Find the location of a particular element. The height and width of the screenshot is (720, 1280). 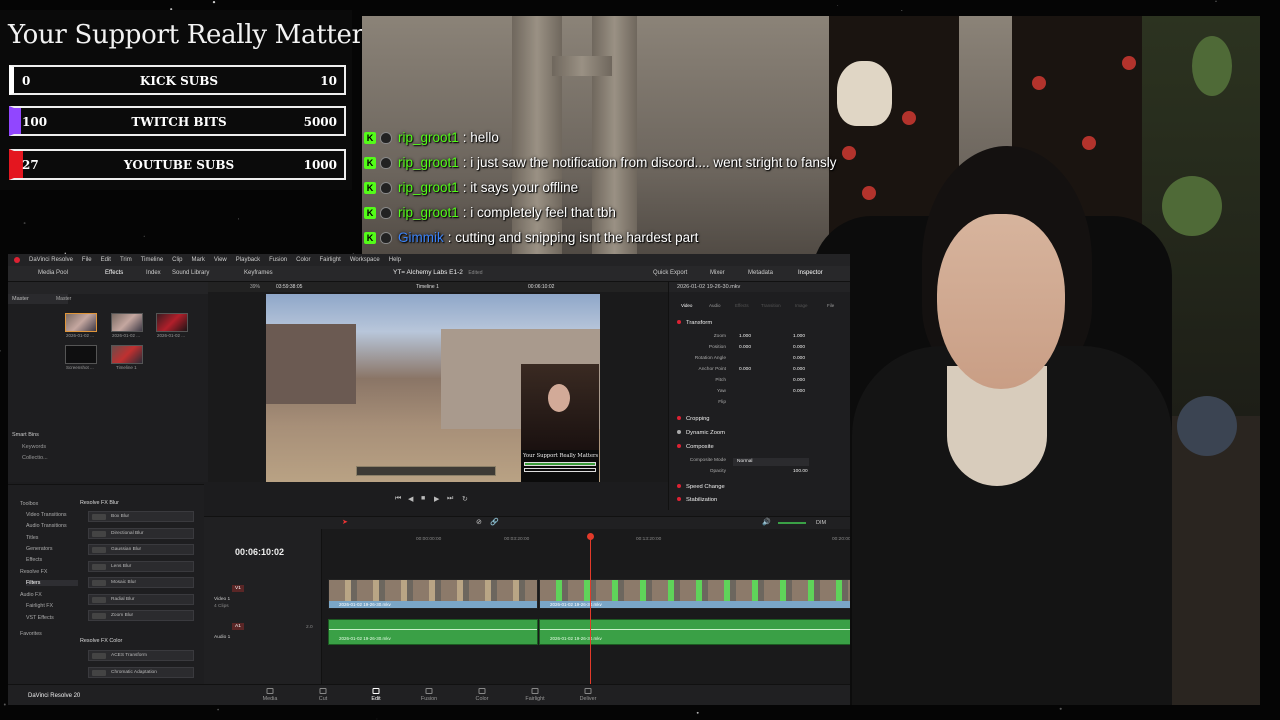

menu-item: File is located at coordinates (87, 260).